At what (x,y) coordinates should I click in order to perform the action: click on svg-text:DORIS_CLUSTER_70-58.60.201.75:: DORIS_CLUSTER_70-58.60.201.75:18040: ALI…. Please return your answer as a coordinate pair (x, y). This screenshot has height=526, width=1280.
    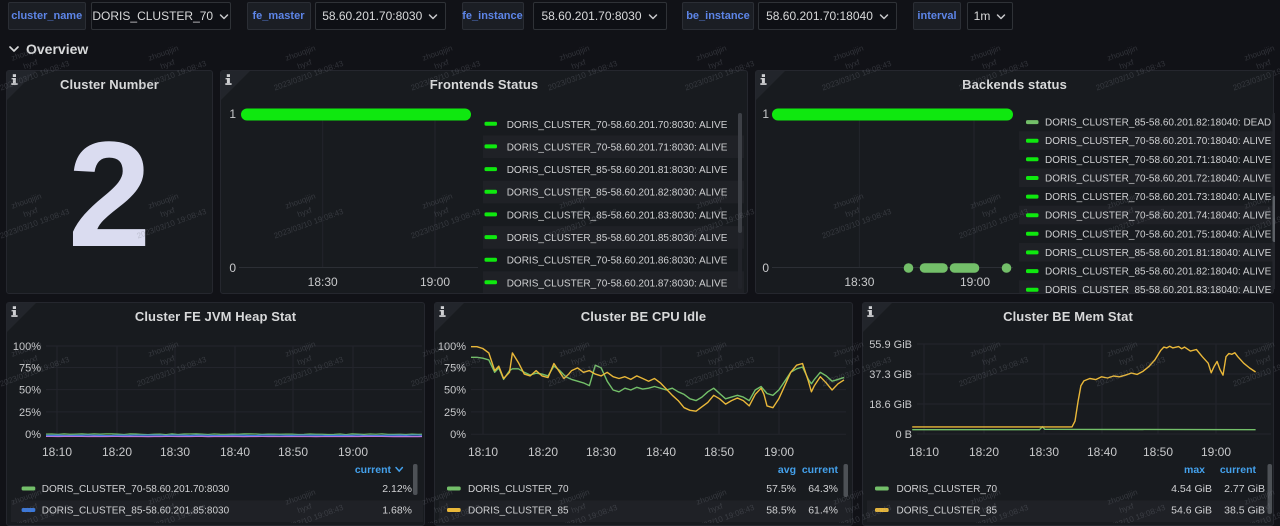
    Looking at the image, I should click on (1158, 234).